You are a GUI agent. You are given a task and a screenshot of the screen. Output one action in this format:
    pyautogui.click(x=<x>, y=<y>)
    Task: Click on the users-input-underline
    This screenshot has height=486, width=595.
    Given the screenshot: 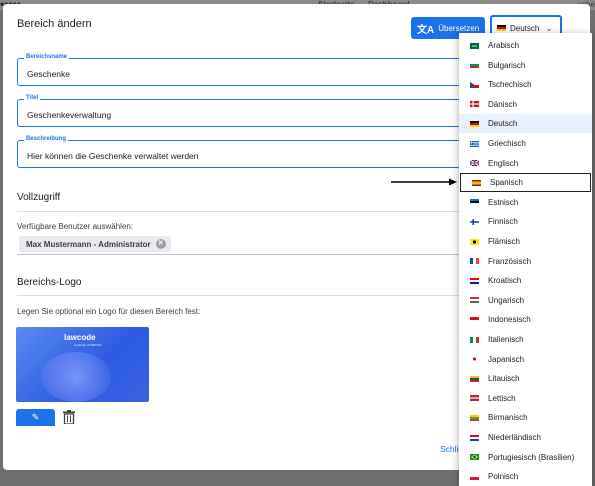 What is the action you would take?
    pyautogui.click(x=240, y=254)
    